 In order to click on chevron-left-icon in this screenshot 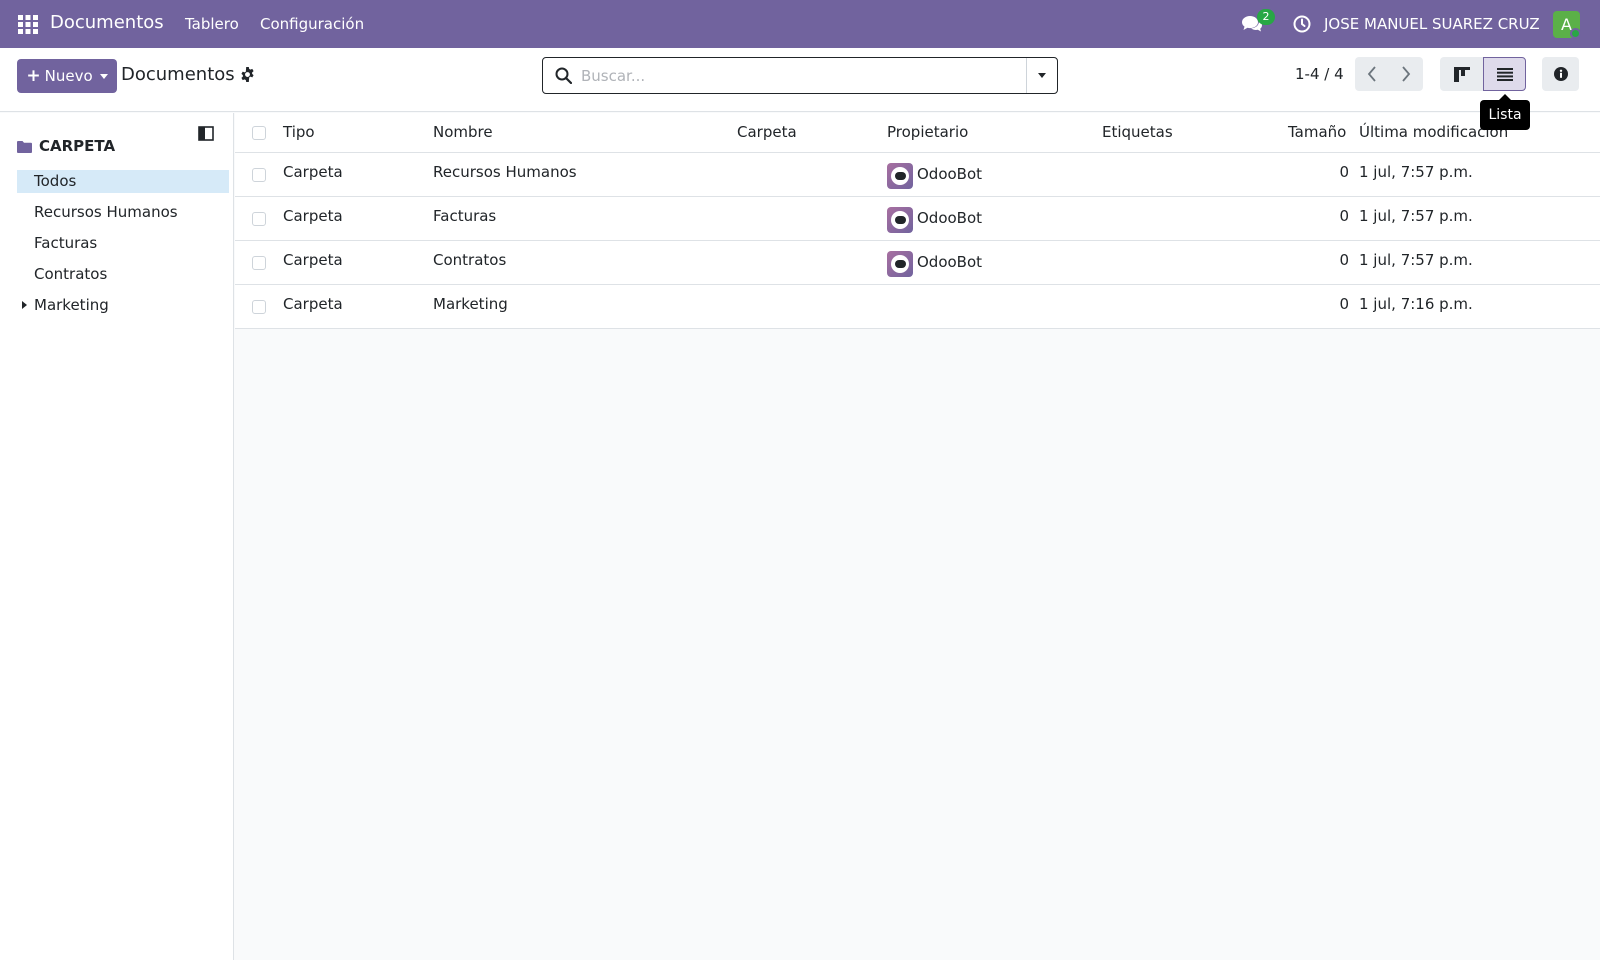, I will do `click(1371, 74)`.